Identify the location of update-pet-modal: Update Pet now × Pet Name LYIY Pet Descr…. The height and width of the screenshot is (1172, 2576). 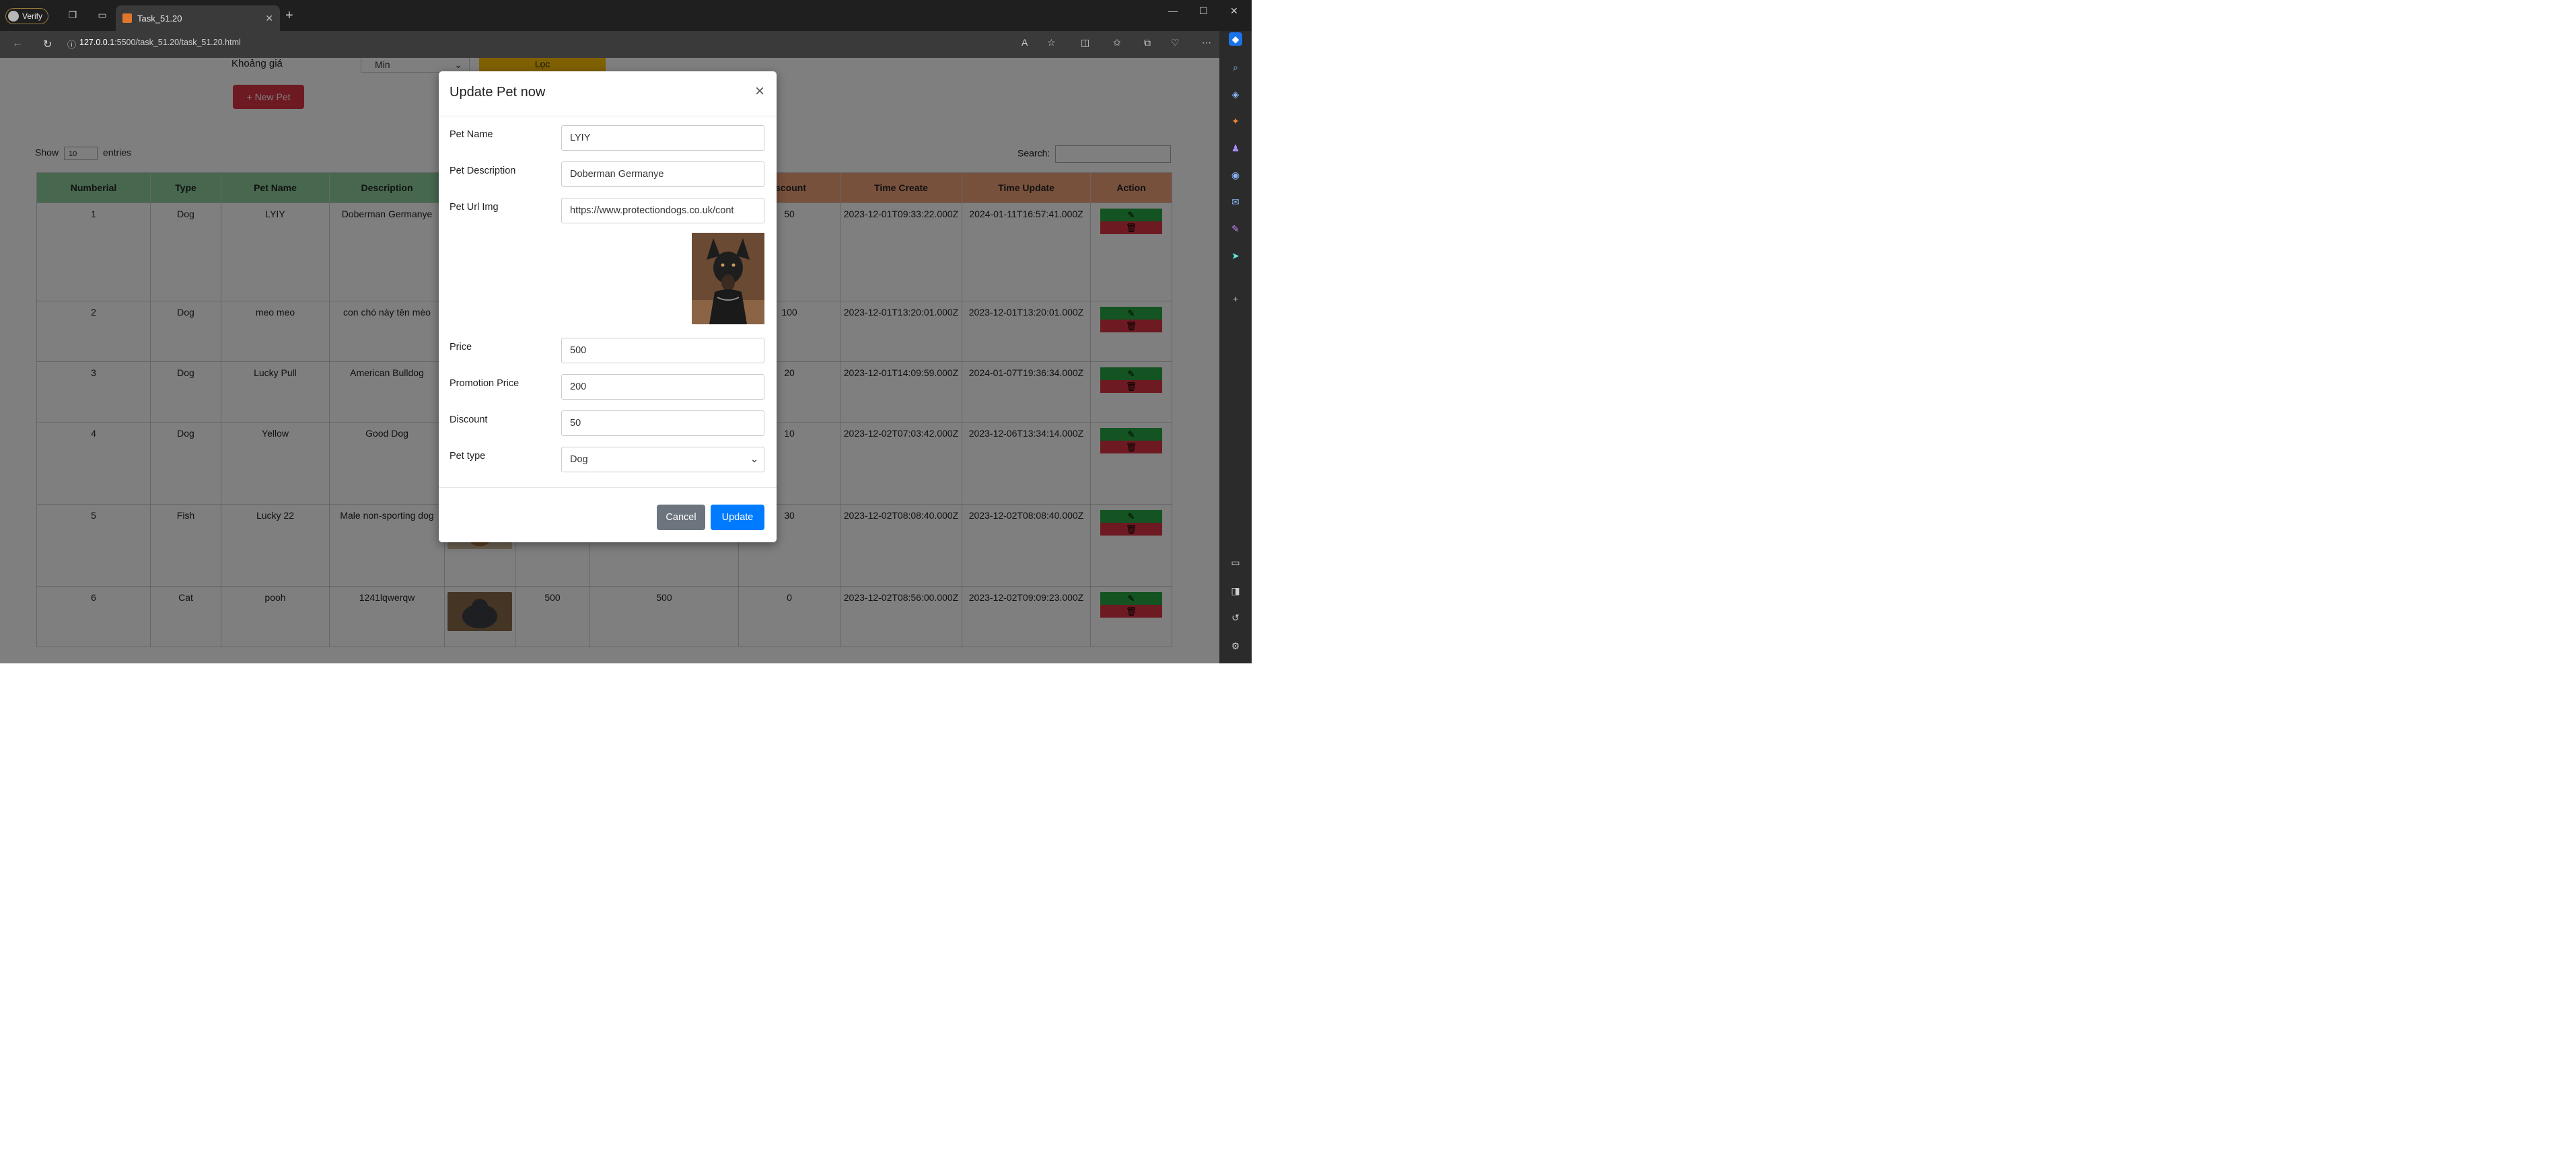
(608, 306).